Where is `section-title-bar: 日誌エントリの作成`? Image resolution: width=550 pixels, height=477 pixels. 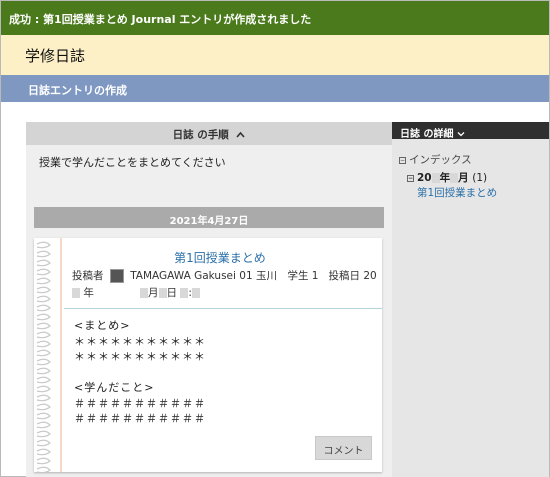
section-title-bar: 日誌エントリの作成 is located at coordinates (275, 88).